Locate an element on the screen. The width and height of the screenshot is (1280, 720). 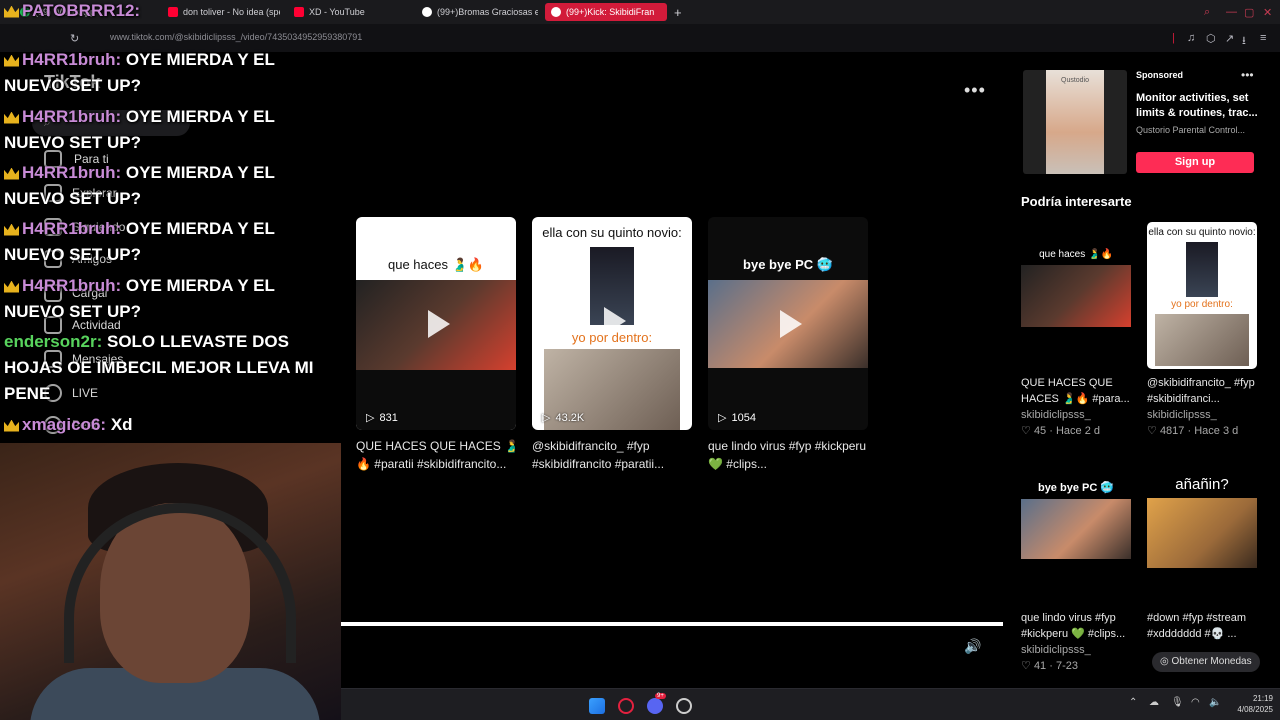
tab-kick-active: (99+)Kick: SkibidiFran is located at coordinates (606, 12).